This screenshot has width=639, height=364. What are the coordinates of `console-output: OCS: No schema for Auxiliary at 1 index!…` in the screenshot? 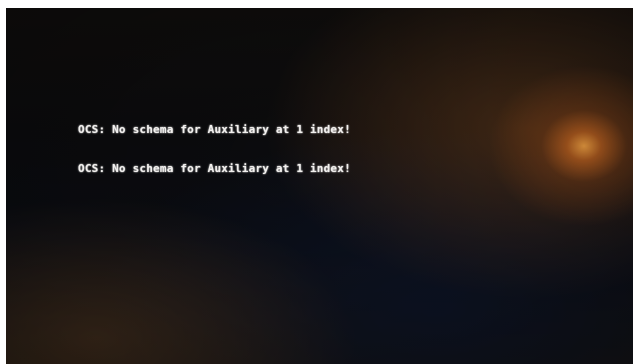 It's located at (214, 149).